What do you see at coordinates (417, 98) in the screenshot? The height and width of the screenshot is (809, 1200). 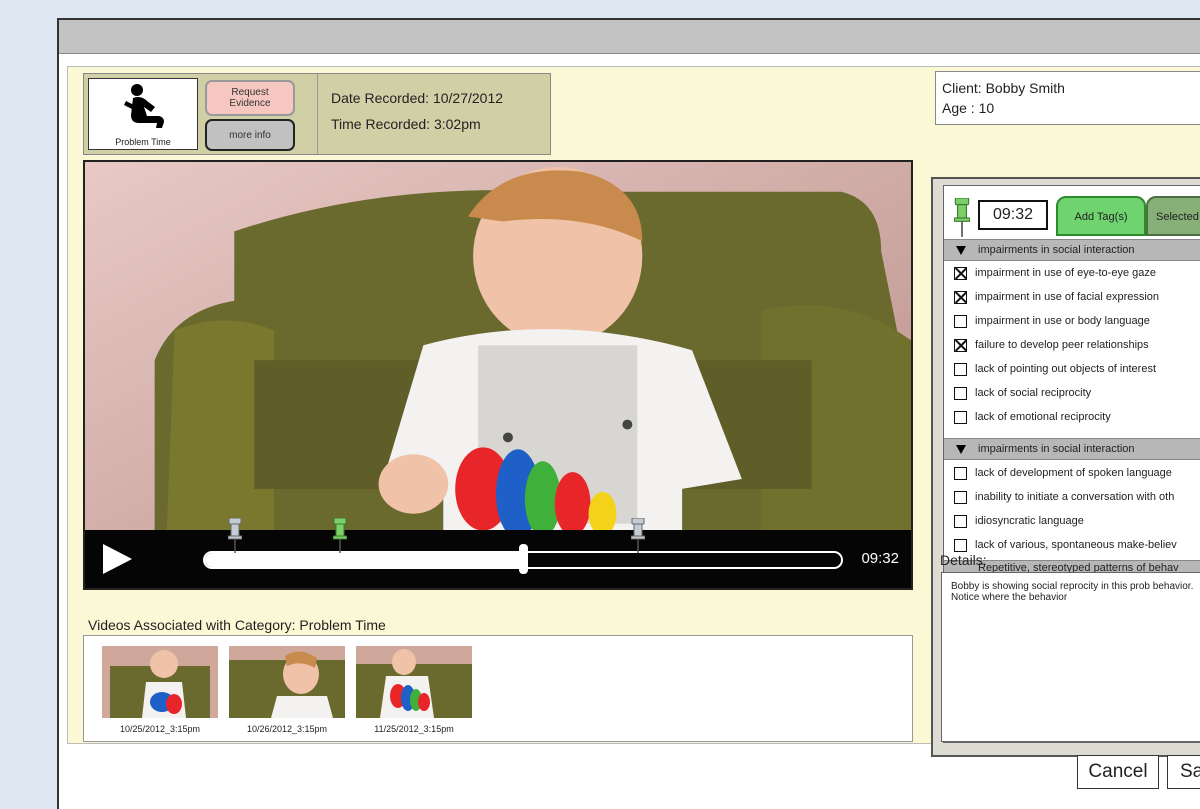 I see `date-recorded: Date Recorded: 10/27/2012` at bounding box center [417, 98].